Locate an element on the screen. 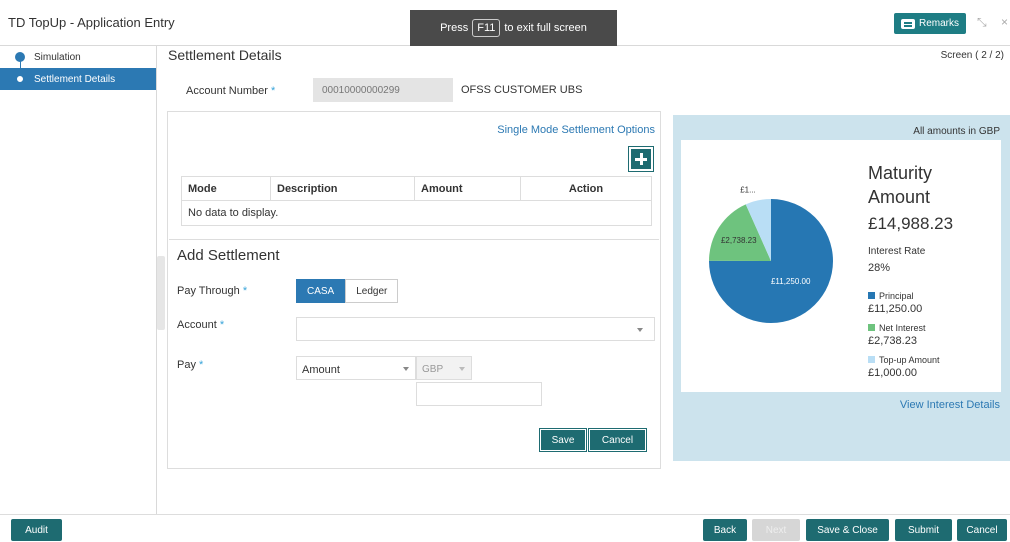 Image resolution: width=1010 pixels, height=542 pixels. table-empty-message: No data to display. is located at coordinates (233, 213).